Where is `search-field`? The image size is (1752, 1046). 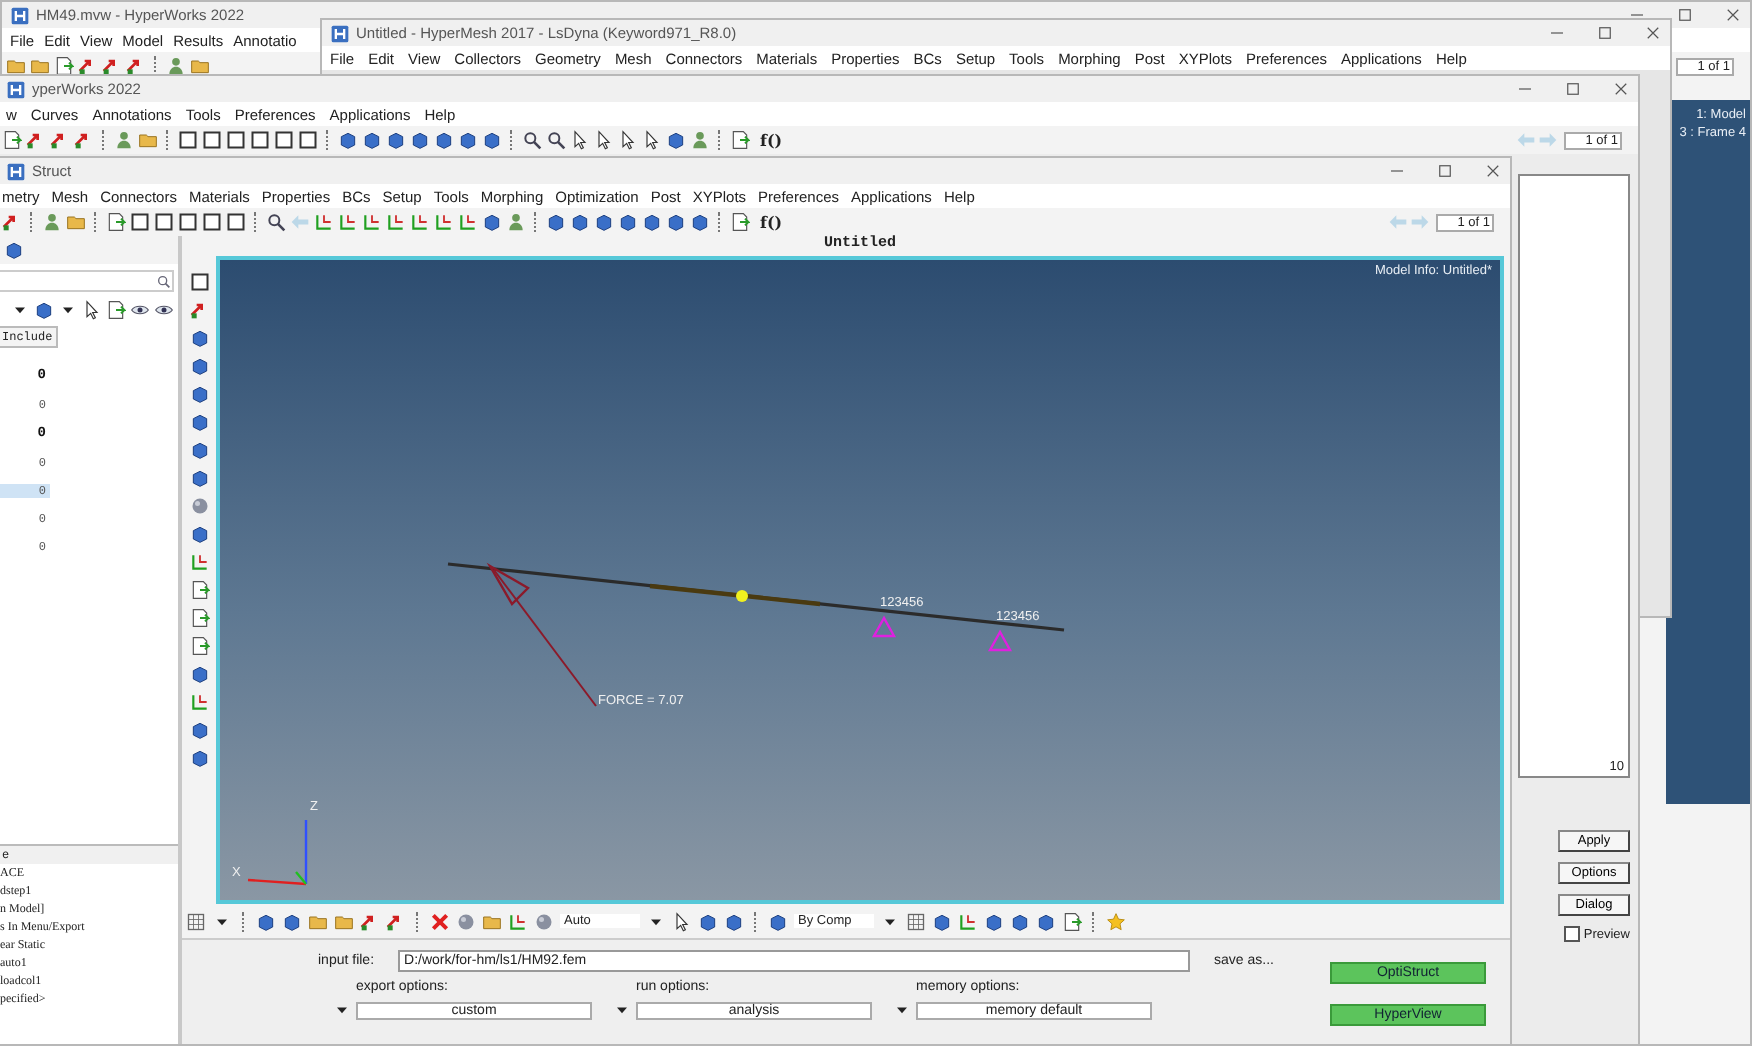
search-field is located at coordinates (87, 281).